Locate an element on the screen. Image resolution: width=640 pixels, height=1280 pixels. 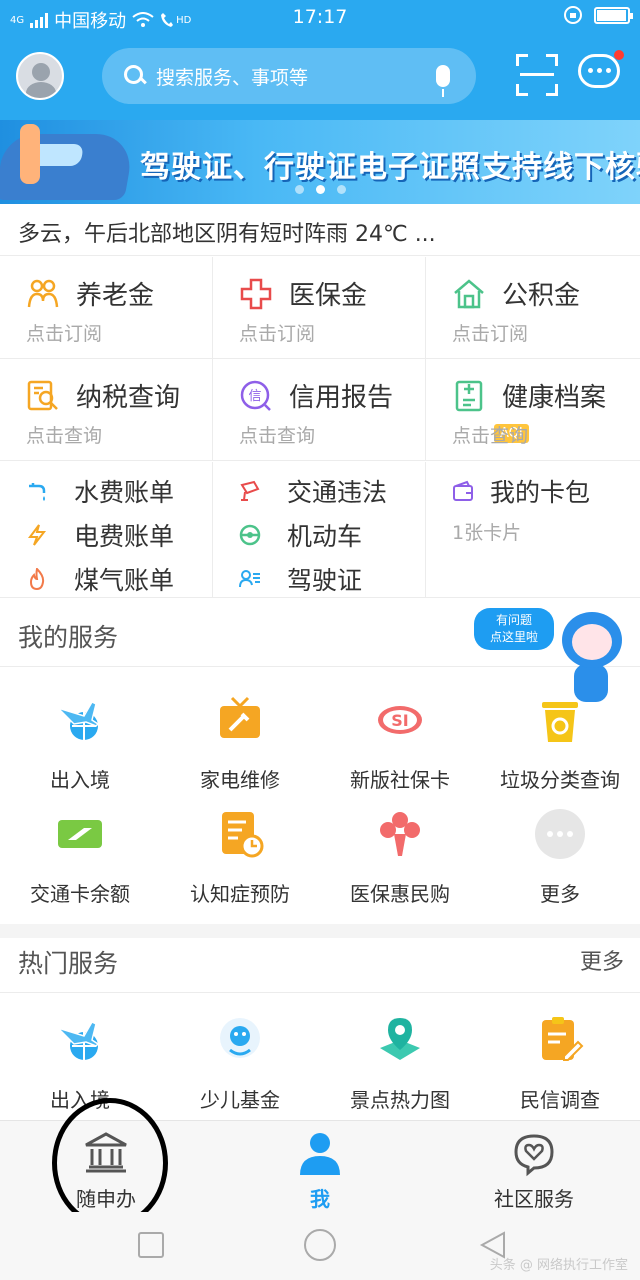
cell-title: 健康档案 is located at coordinates (554, 398).